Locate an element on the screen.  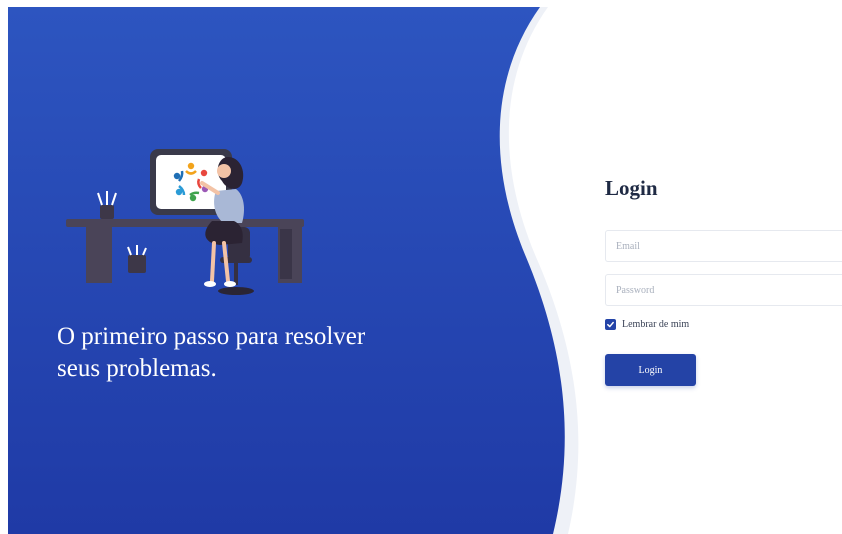
remember-me-option: Lembrar de mim is located at coordinates (647, 324).